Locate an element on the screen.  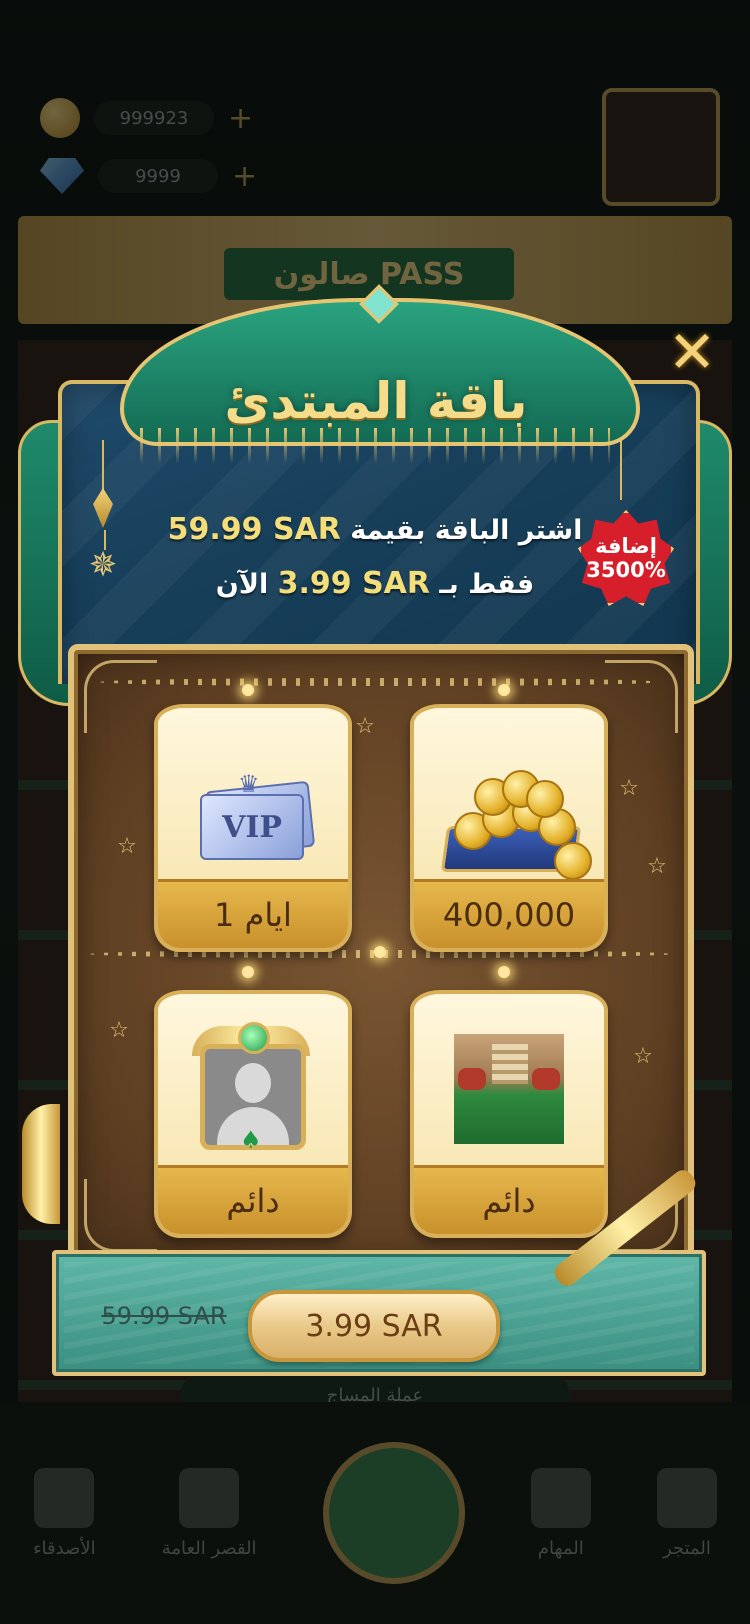
offer-line-price: فقط بـ 3.99 SAR الآن is located at coordinates (375, 583).